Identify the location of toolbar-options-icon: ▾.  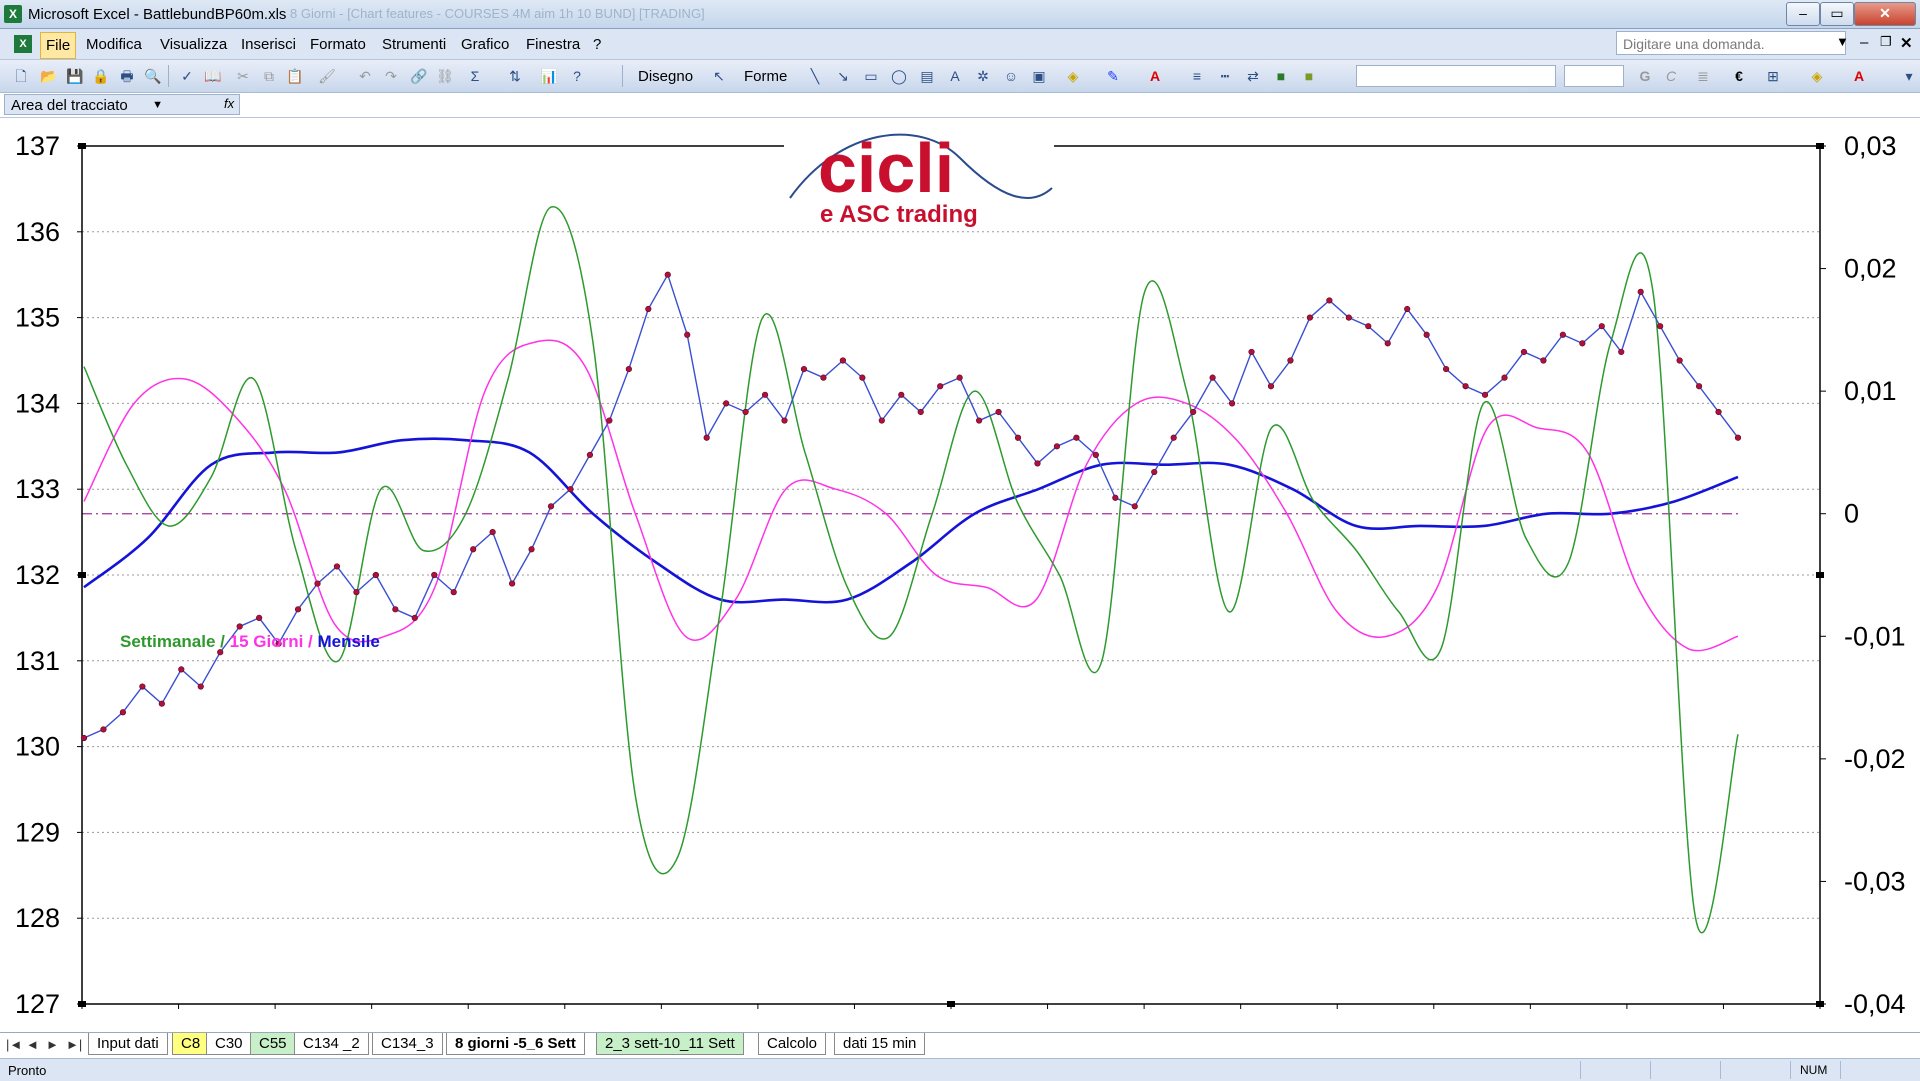
(1909, 76).